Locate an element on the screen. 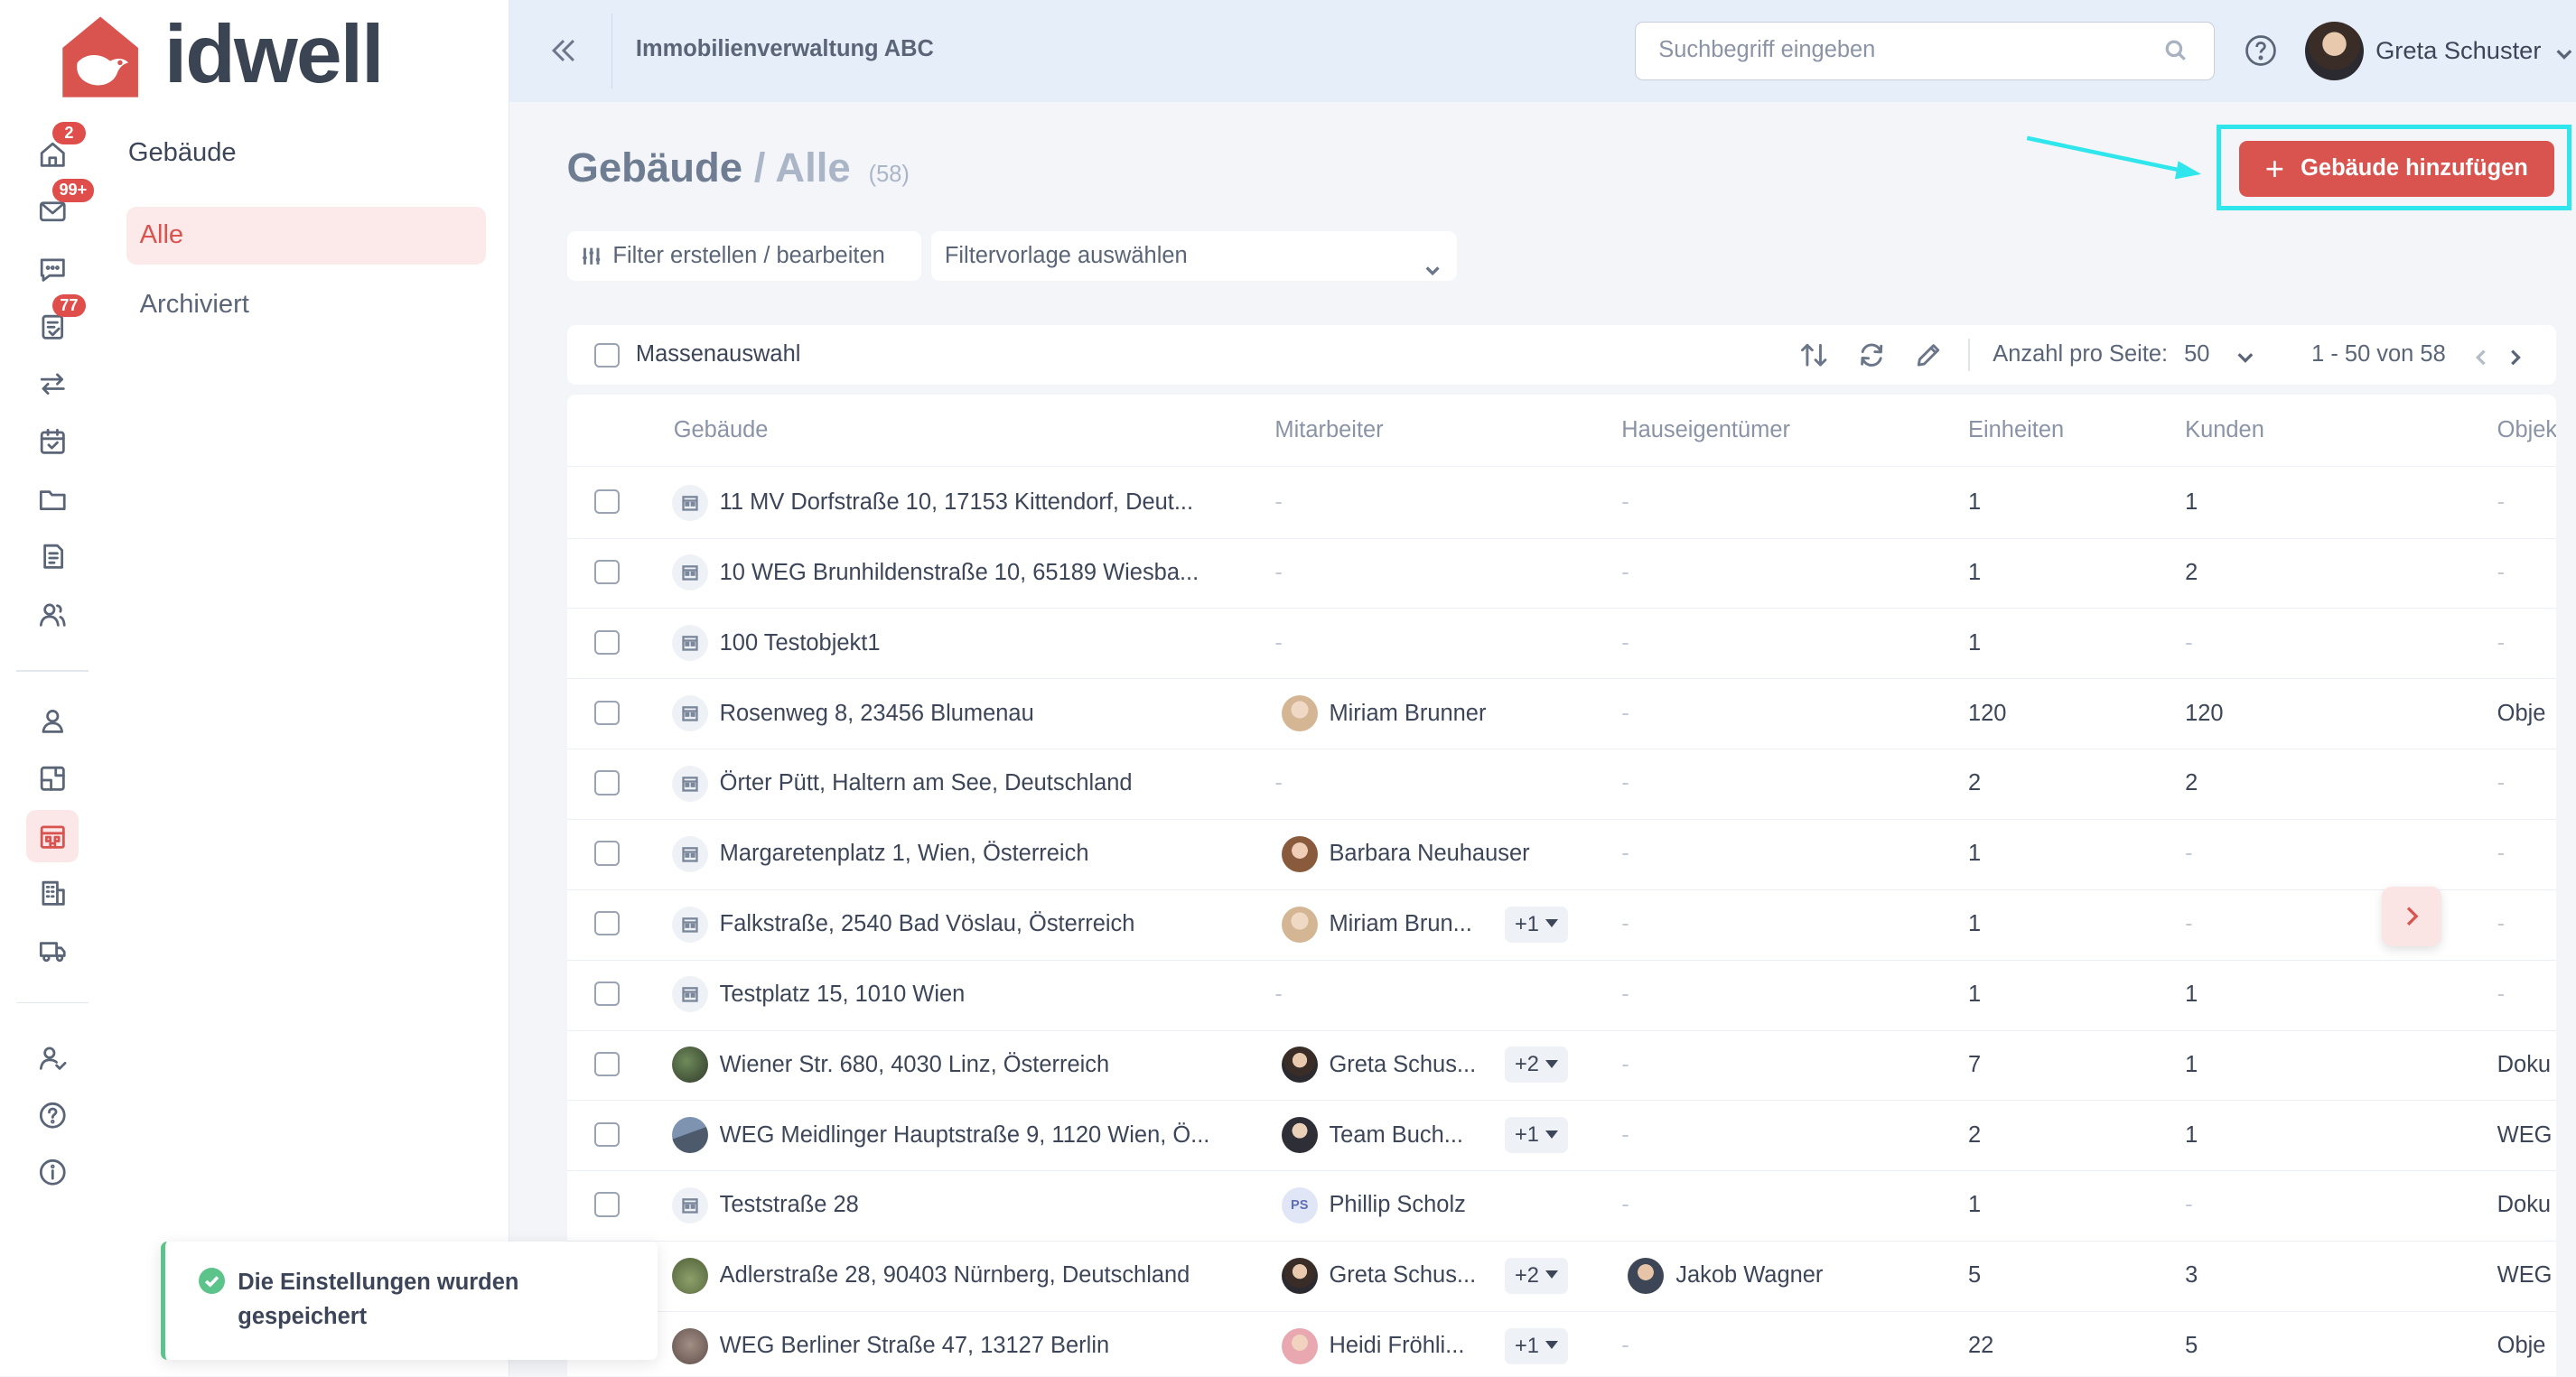 The height and width of the screenshot is (1377, 2576). rail-floorplan is located at coordinates (52, 778).